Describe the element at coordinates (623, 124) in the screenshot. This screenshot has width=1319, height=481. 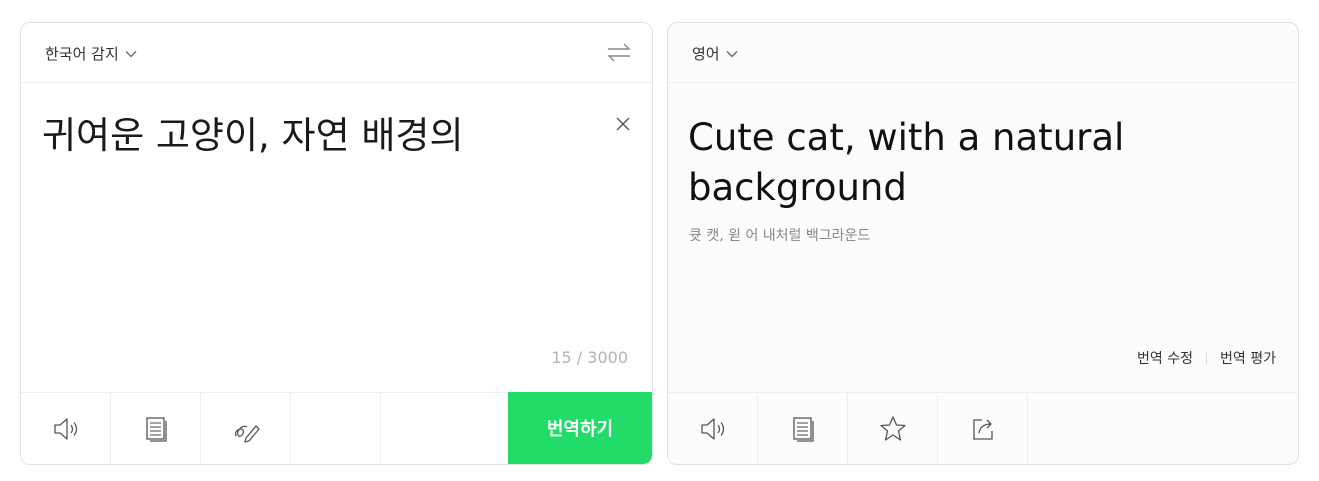
I see `close-icon` at that location.